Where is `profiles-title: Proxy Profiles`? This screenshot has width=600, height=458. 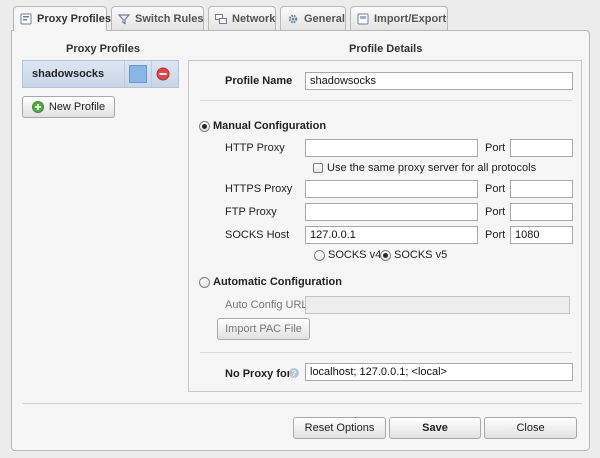 profiles-title: Proxy Profiles is located at coordinates (103, 49).